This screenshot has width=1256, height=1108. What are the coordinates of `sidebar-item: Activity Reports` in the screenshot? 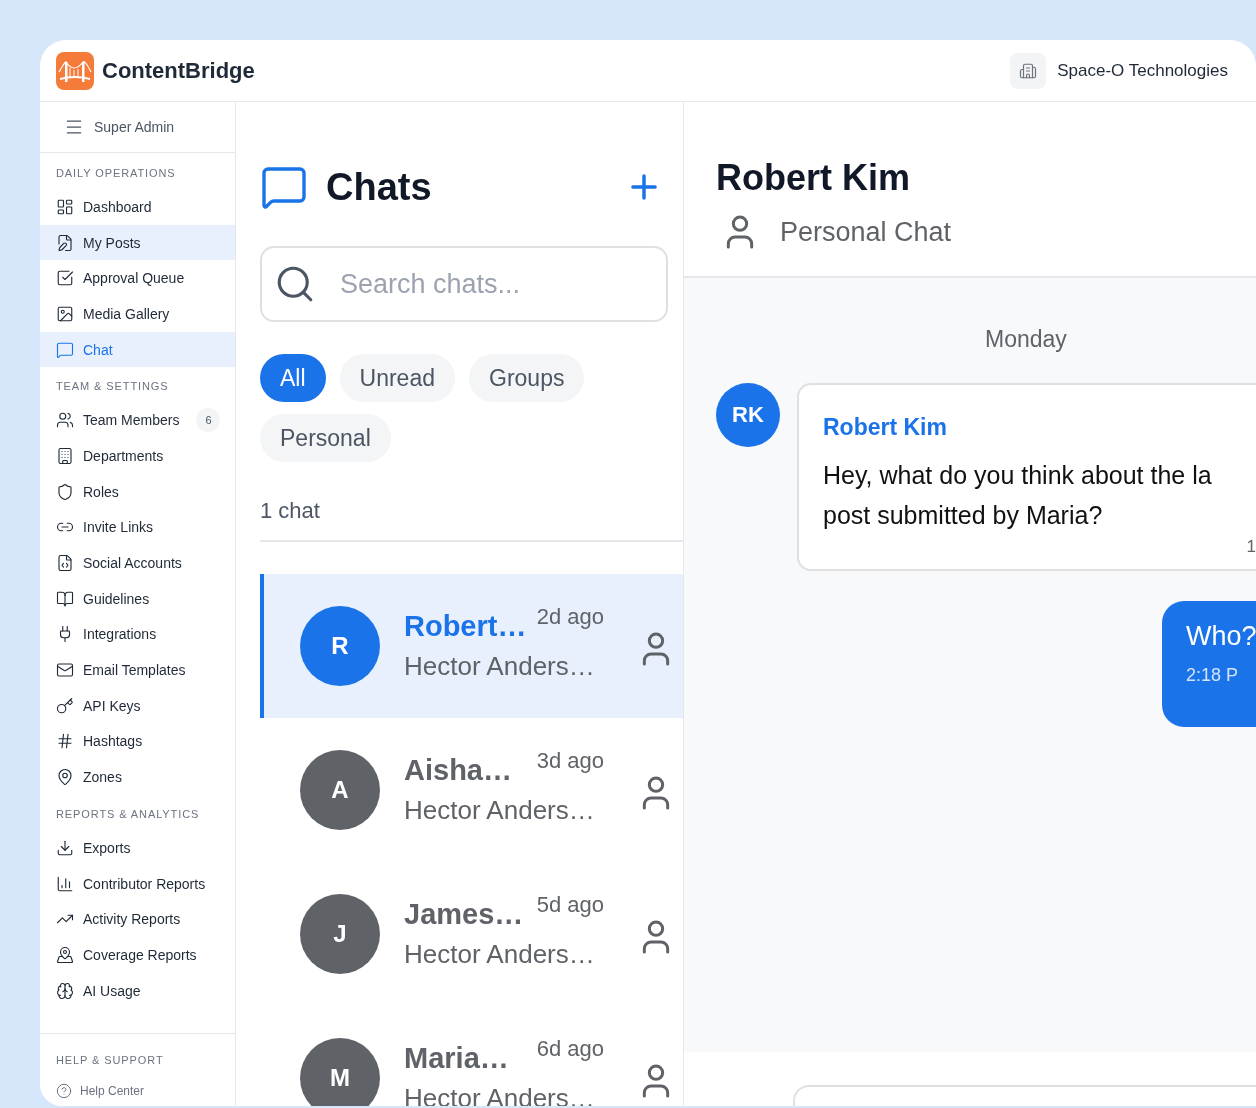 It's located at (137, 919).